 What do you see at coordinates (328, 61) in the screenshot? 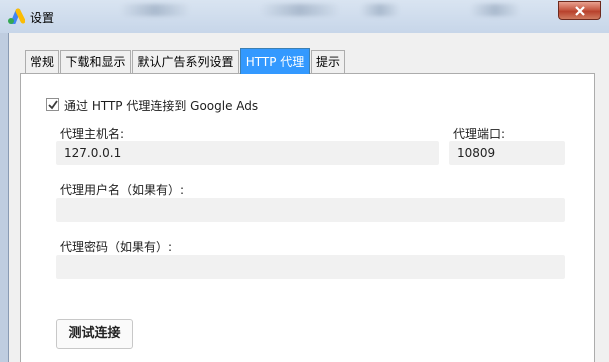
I see `tab-tips: 提示` at bounding box center [328, 61].